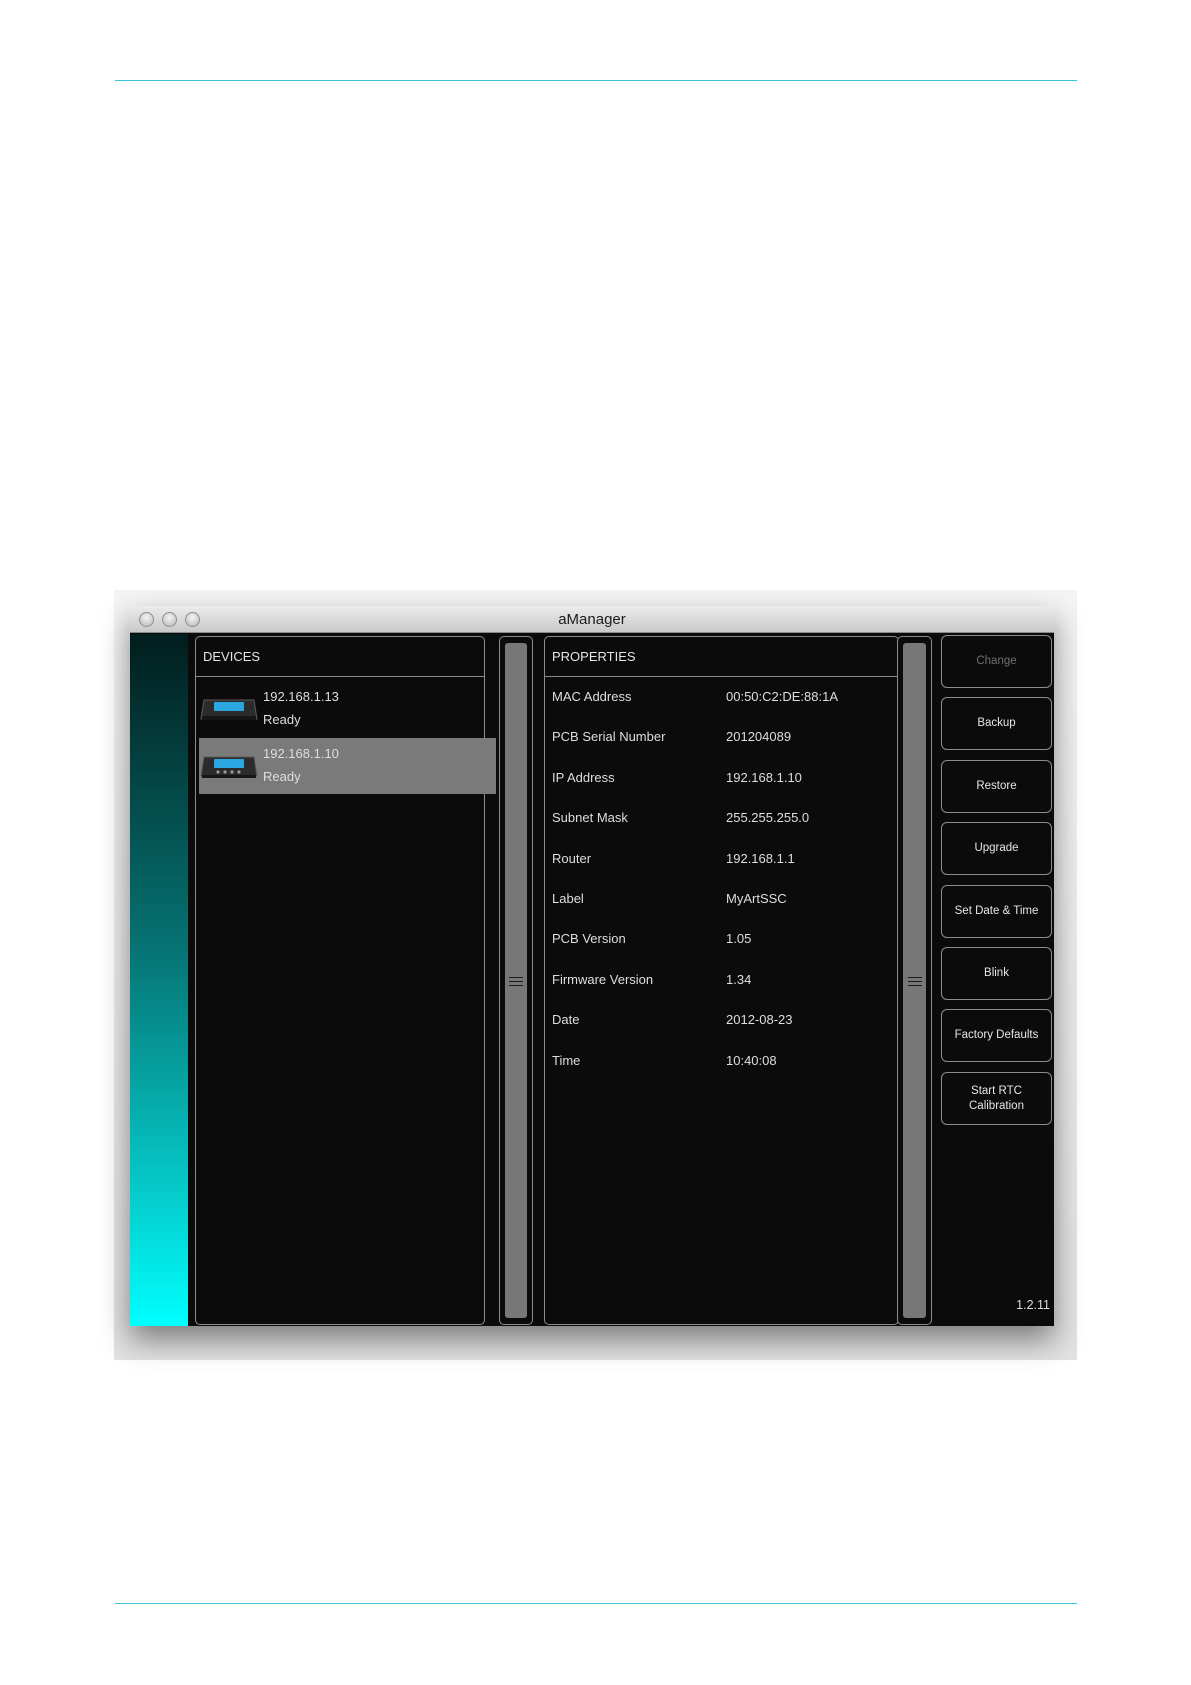  Describe the element at coordinates (568, 898) in the screenshot. I see `property-label: Label` at that location.